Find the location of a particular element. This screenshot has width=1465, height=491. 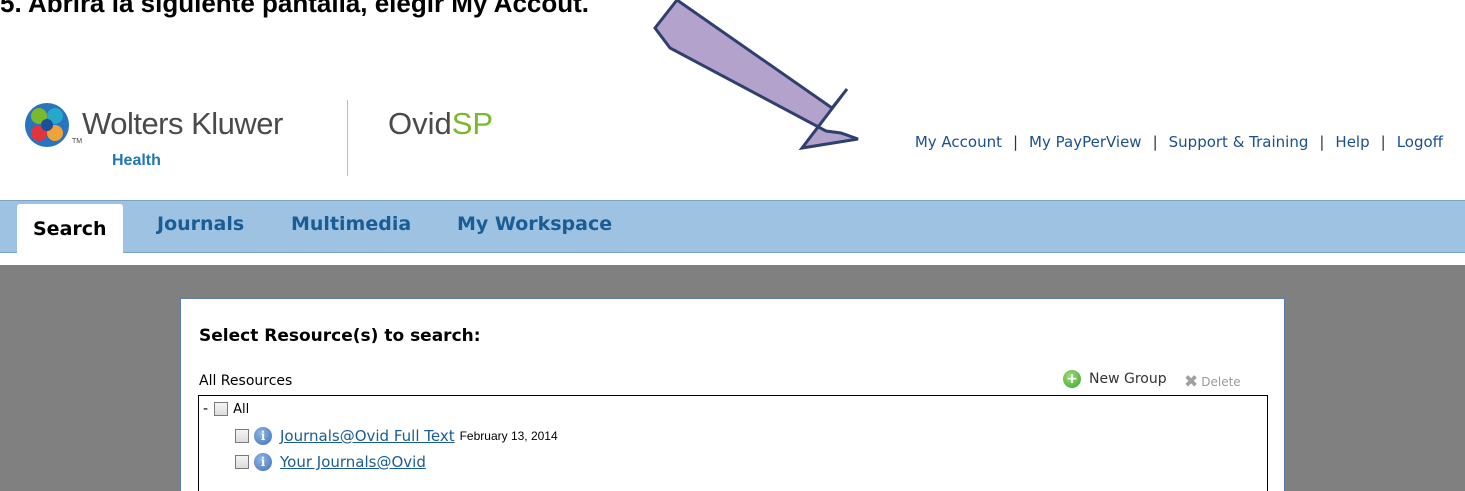

help-link: Help is located at coordinates (1352, 142).